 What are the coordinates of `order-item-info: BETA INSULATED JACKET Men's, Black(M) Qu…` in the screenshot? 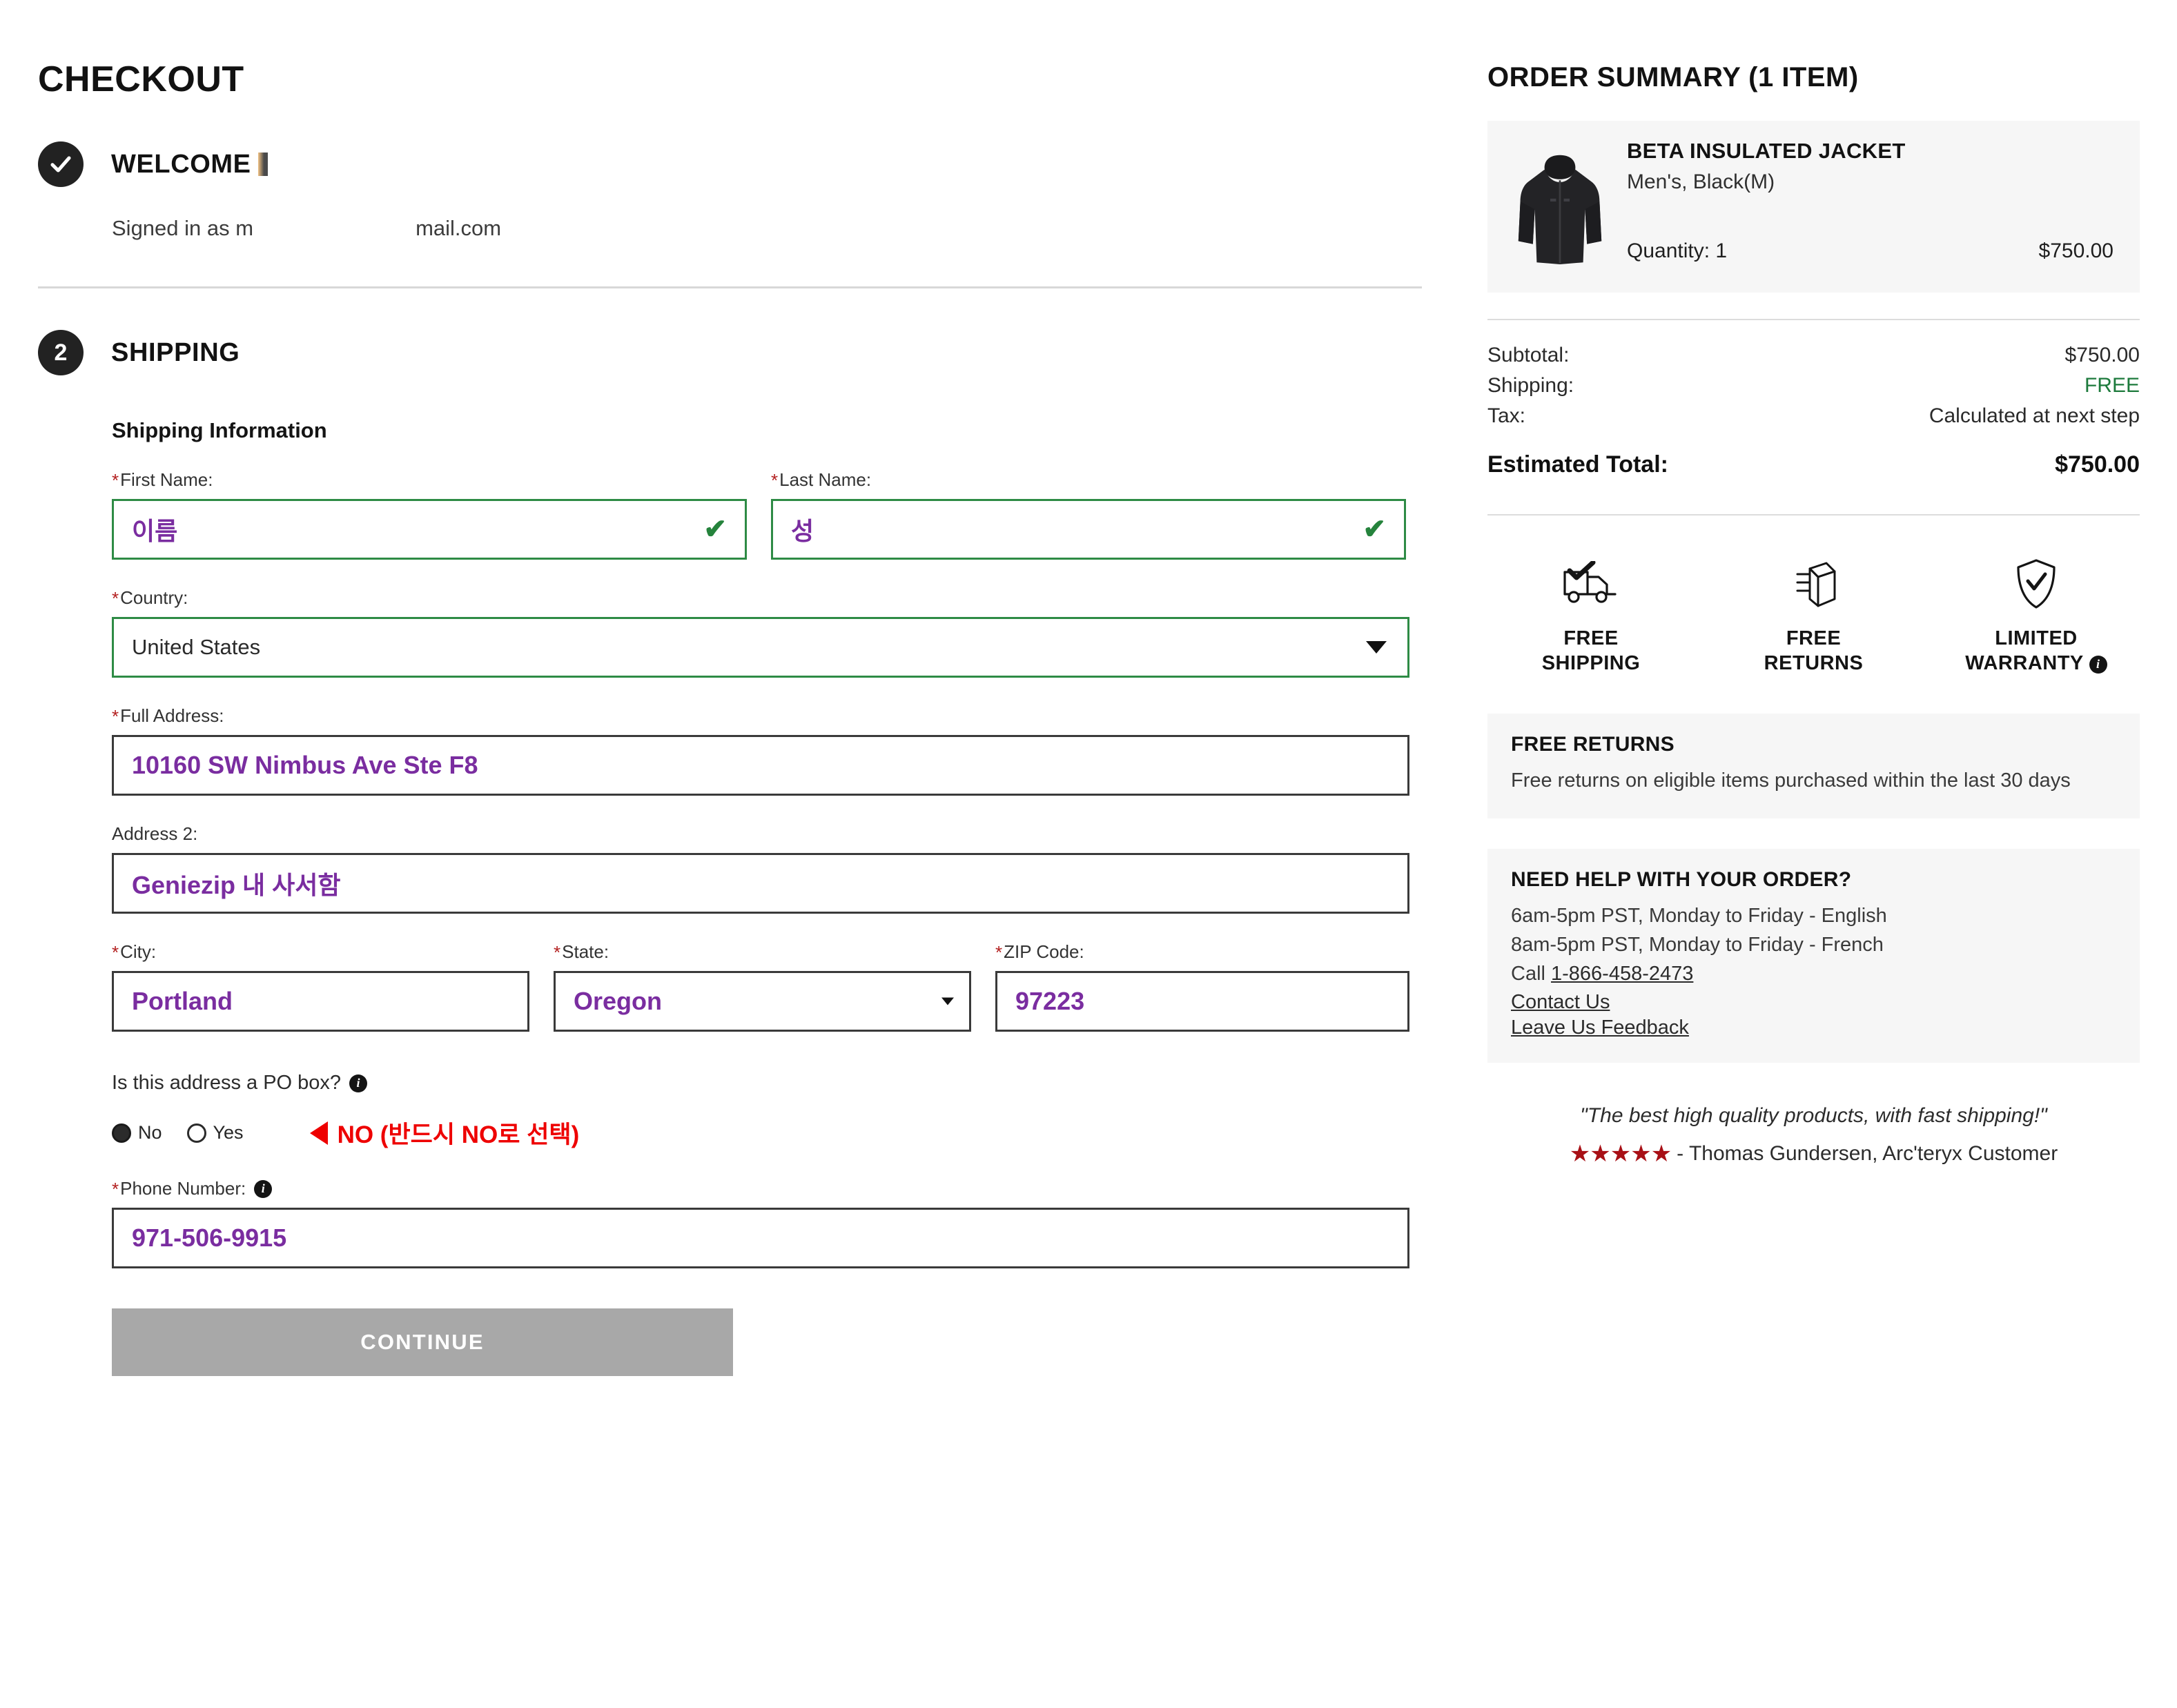 It's located at (1865, 204).